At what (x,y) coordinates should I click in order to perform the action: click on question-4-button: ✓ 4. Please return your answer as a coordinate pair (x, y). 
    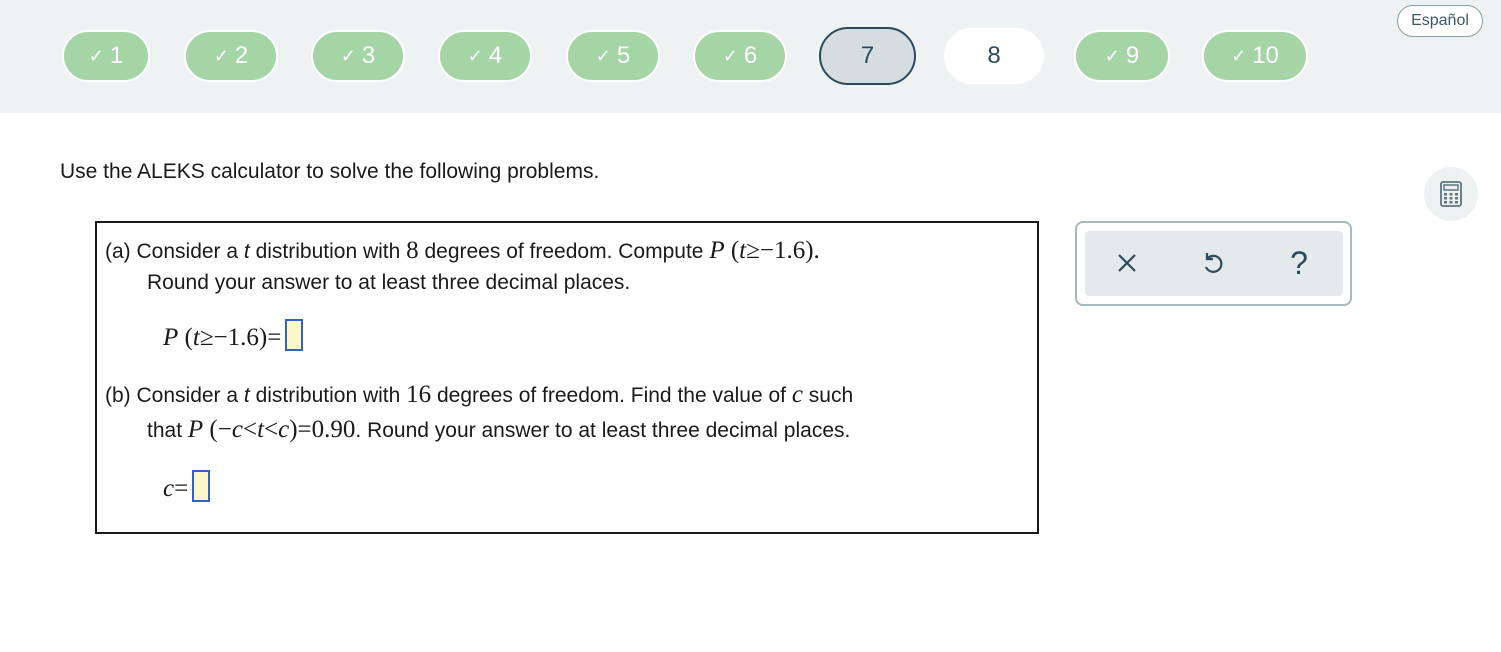
    Looking at the image, I should click on (485, 56).